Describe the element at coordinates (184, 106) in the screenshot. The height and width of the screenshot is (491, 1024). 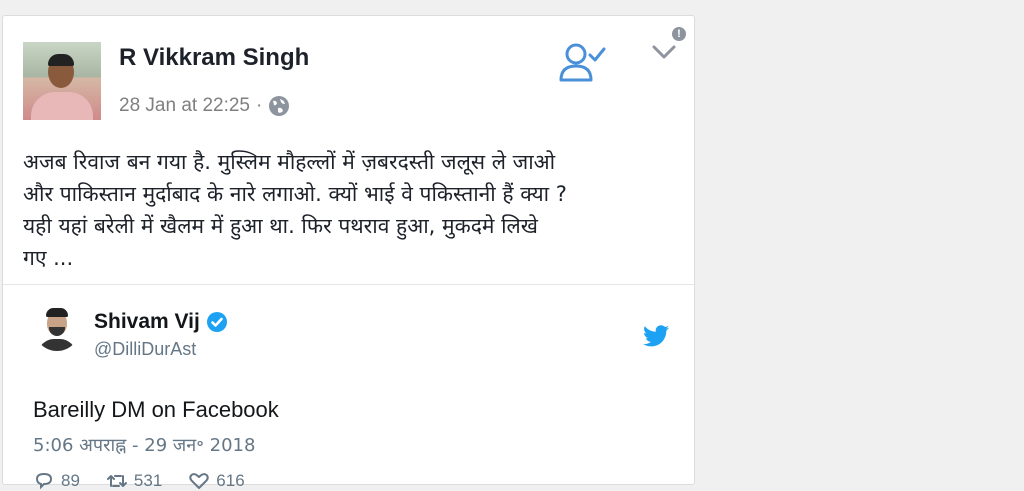
I see `post-timestamp: 28 Jan at 22:25` at that location.